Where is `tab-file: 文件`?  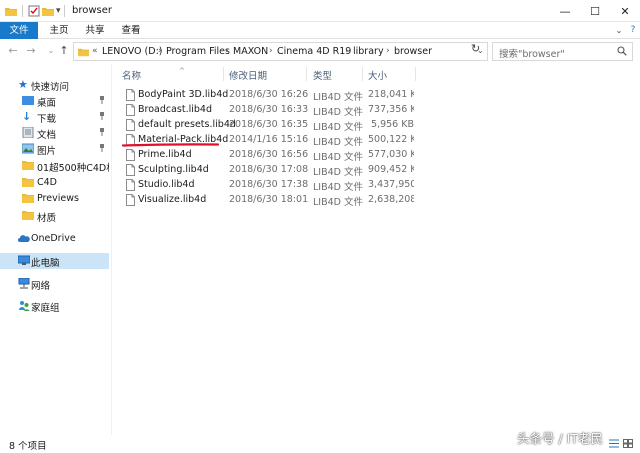 tab-file: 文件 is located at coordinates (19, 30).